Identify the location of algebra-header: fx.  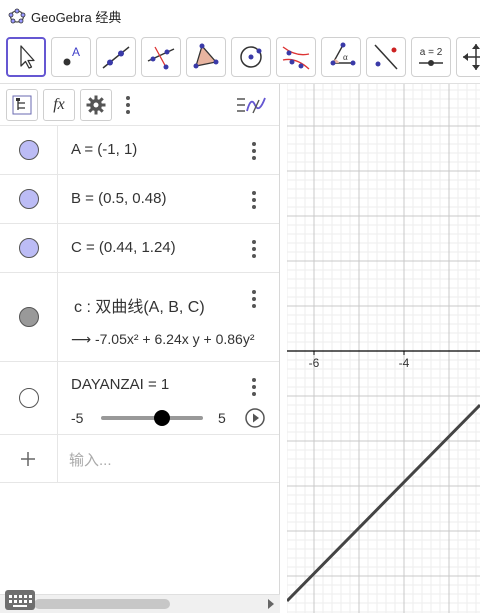
(139, 105).